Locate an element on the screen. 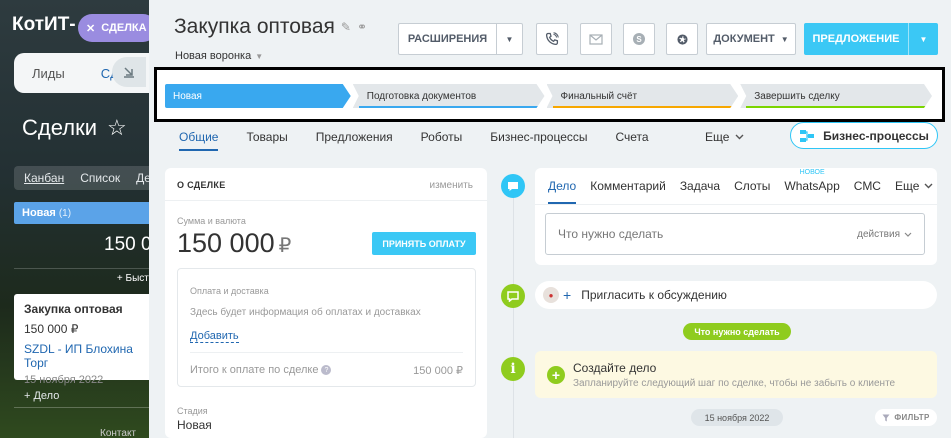  gear-icon is located at coordinates (682, 39).